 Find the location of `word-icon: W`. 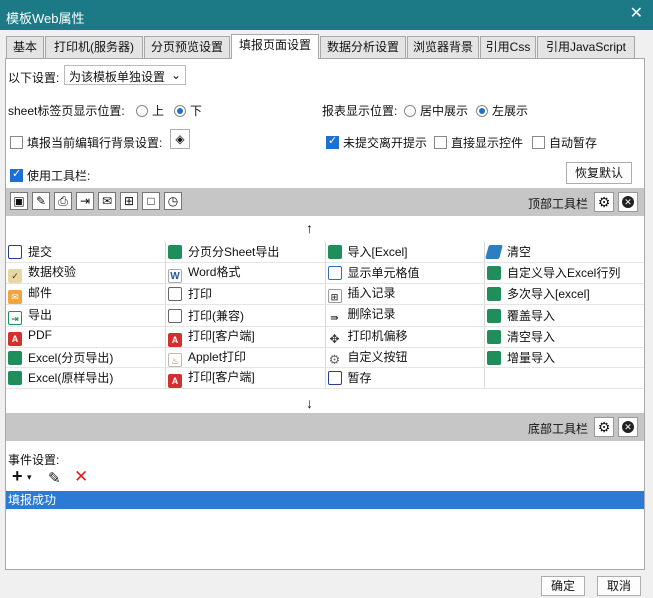

word-icon: W is located at coordinates (175, 275).